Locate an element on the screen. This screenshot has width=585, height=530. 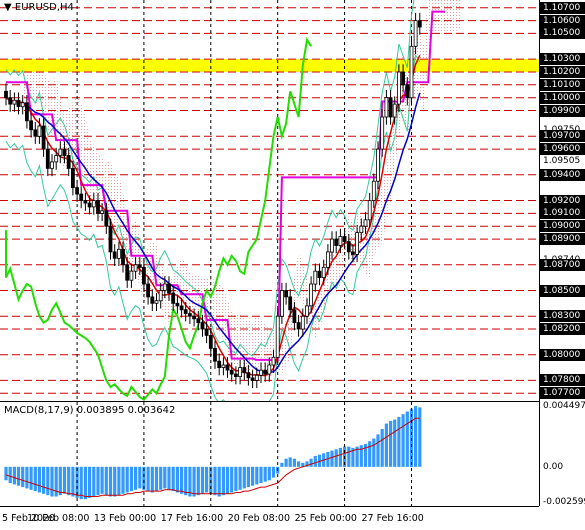
macd-axis-label: 0.00 is located at coordinates (553, 466).